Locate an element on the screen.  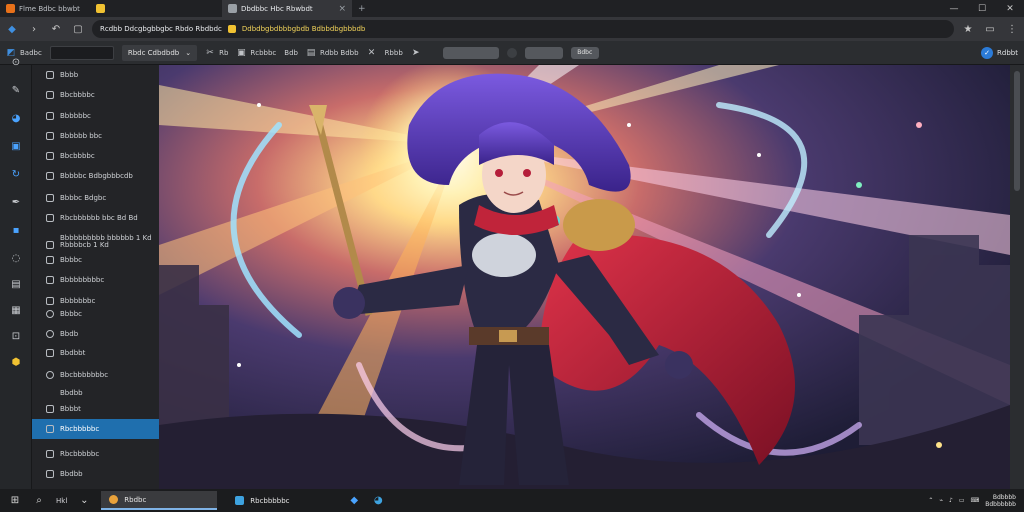
star-icon: ⬢ is located at coordinates (16, 362).